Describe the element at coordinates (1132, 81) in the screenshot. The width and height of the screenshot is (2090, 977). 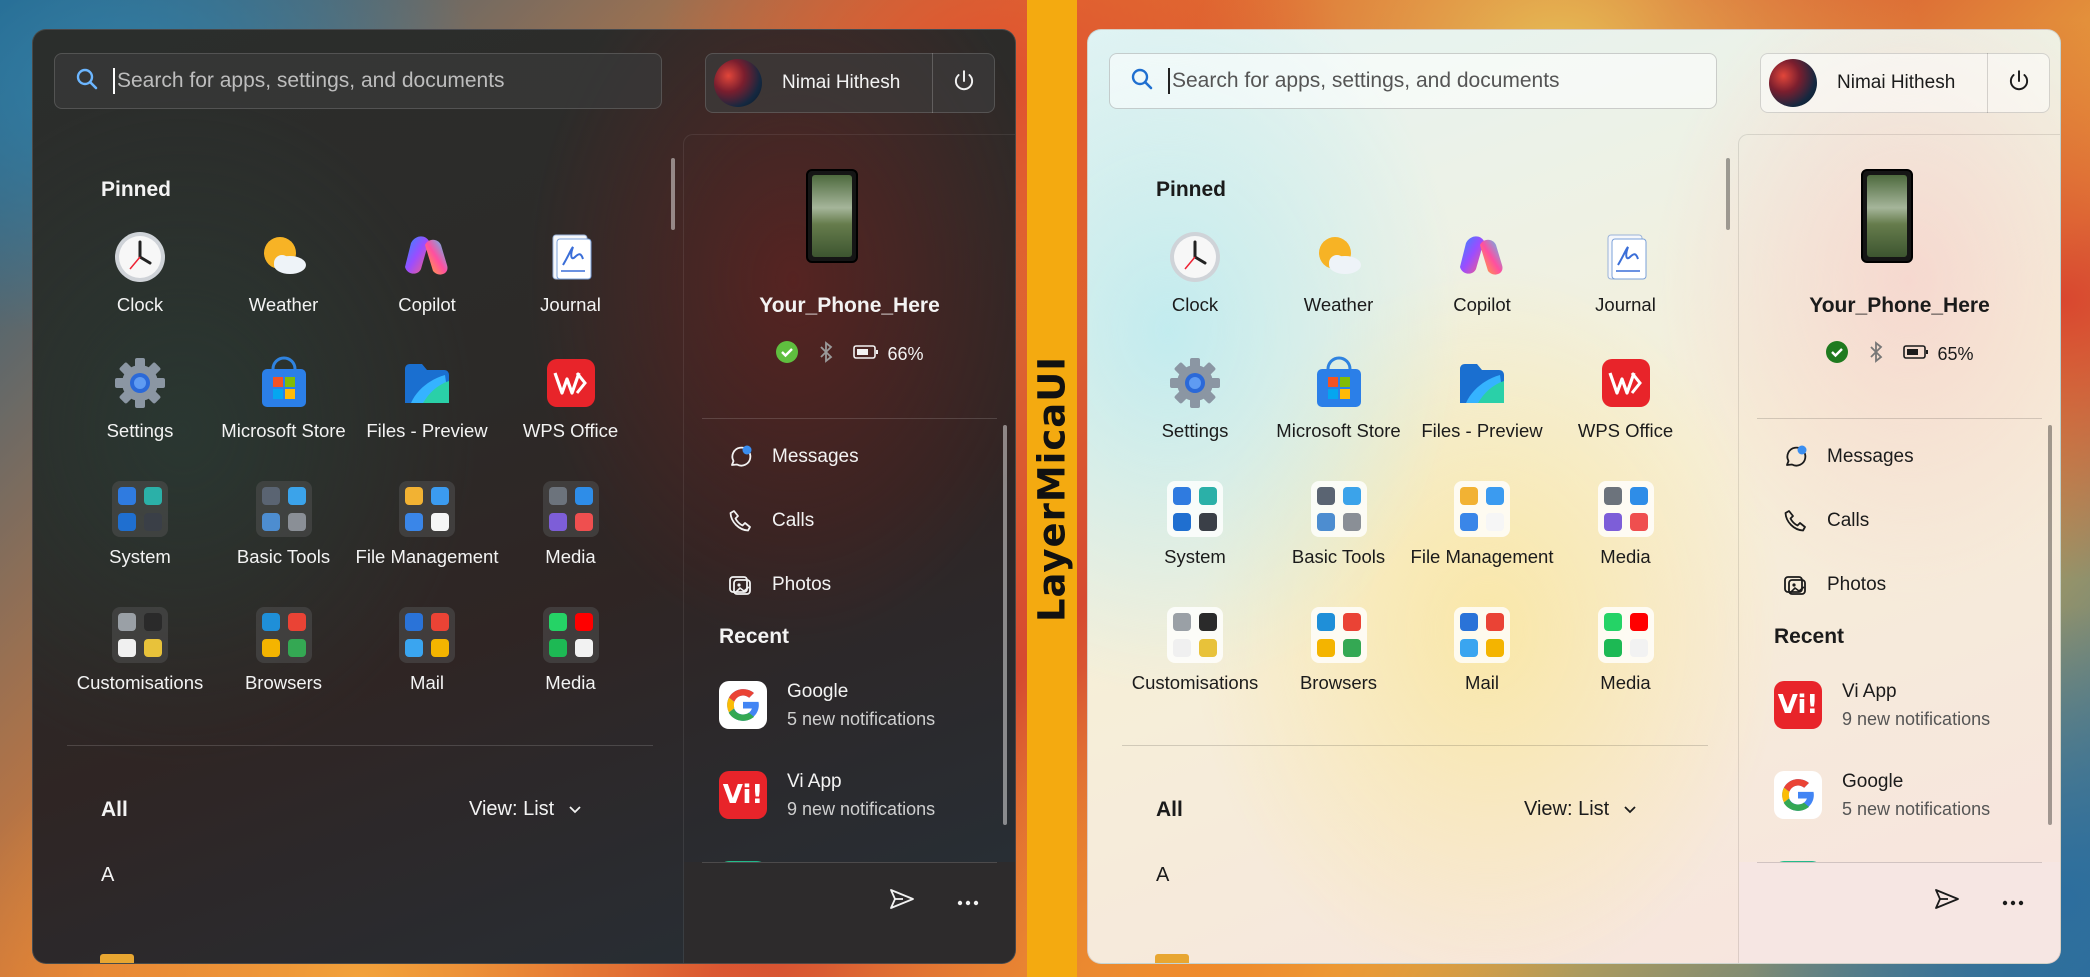
I see `search-icon` at that location.